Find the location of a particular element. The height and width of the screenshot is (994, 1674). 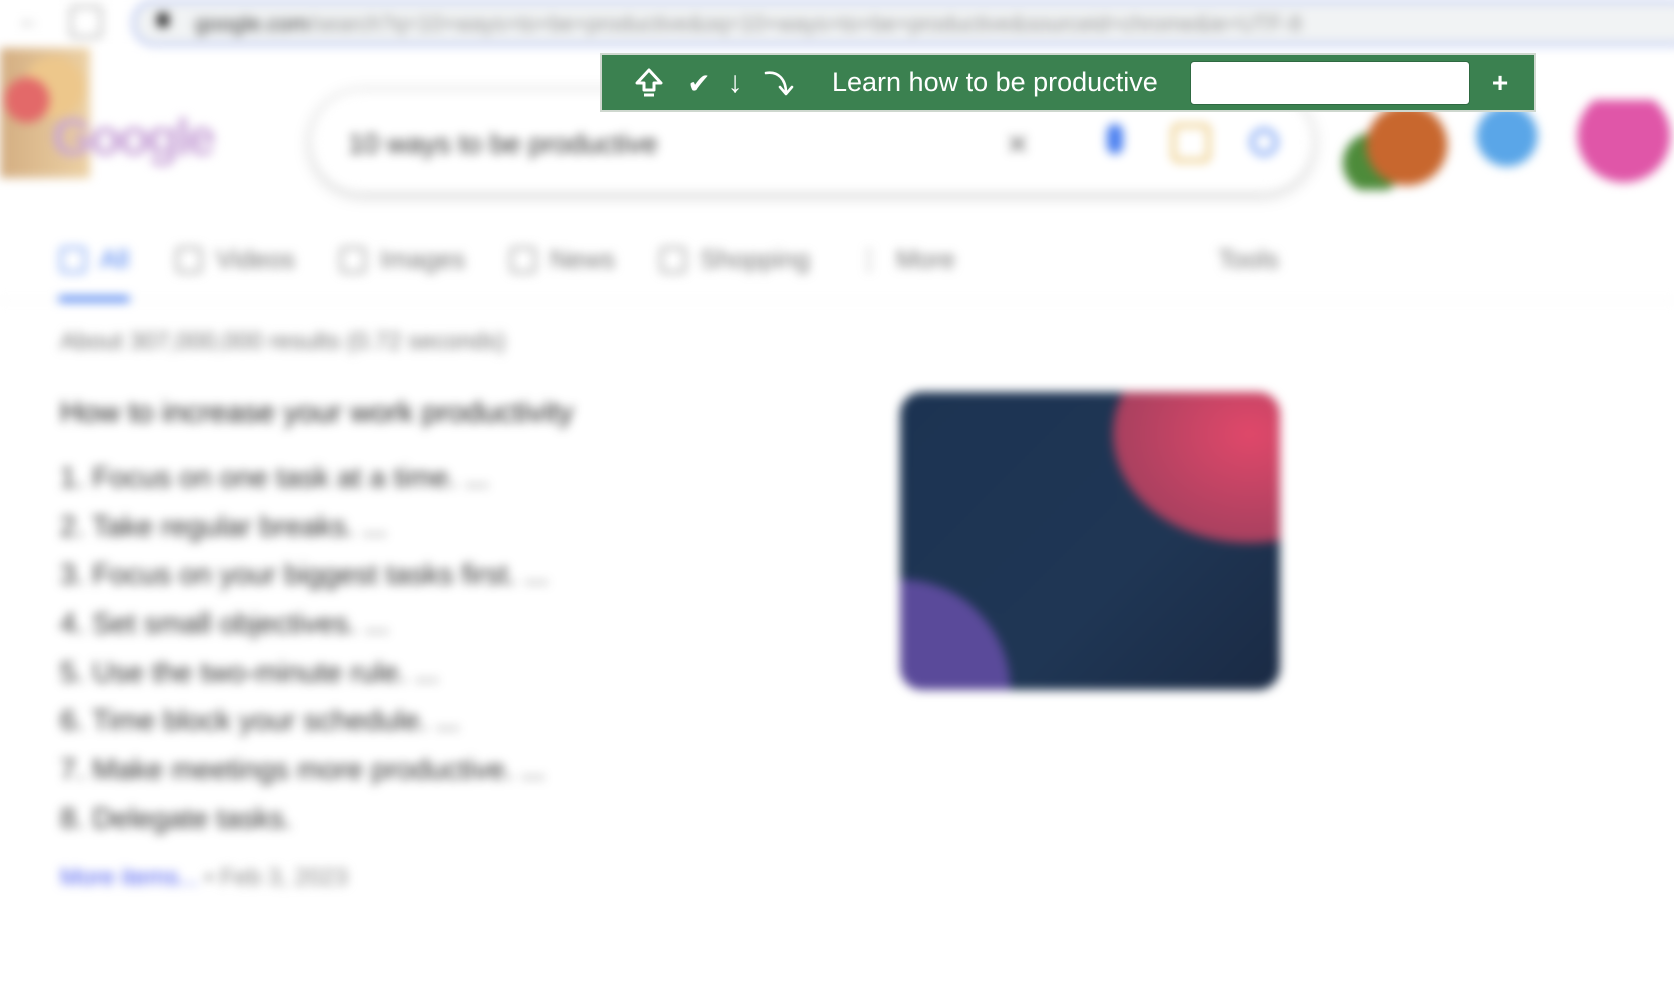

list-item: 8. Delegate tasks. is located at coordinates (176, 818).